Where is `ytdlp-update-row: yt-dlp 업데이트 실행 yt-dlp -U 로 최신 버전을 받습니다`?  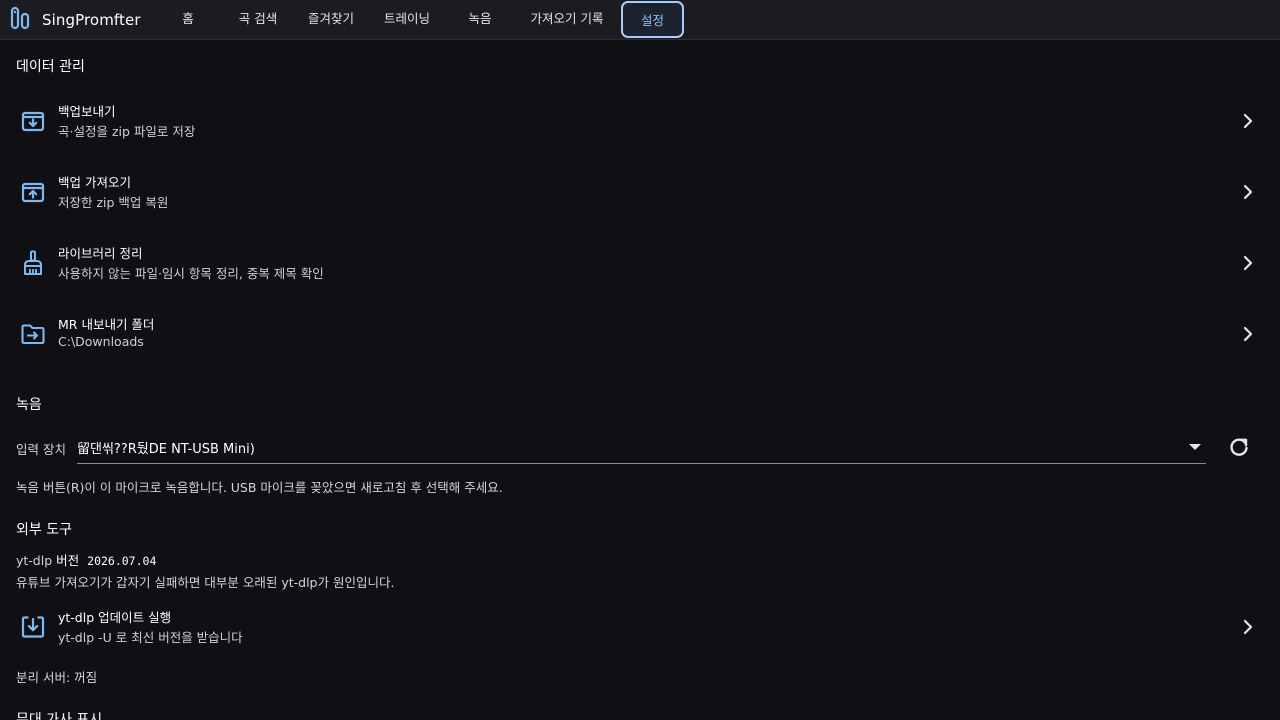 ytdlp-update-row: yt-dlp 업데이트 실행 yt-dlp -U 로 최신 버전을 받습니다 is located at coordinates (640, 627).